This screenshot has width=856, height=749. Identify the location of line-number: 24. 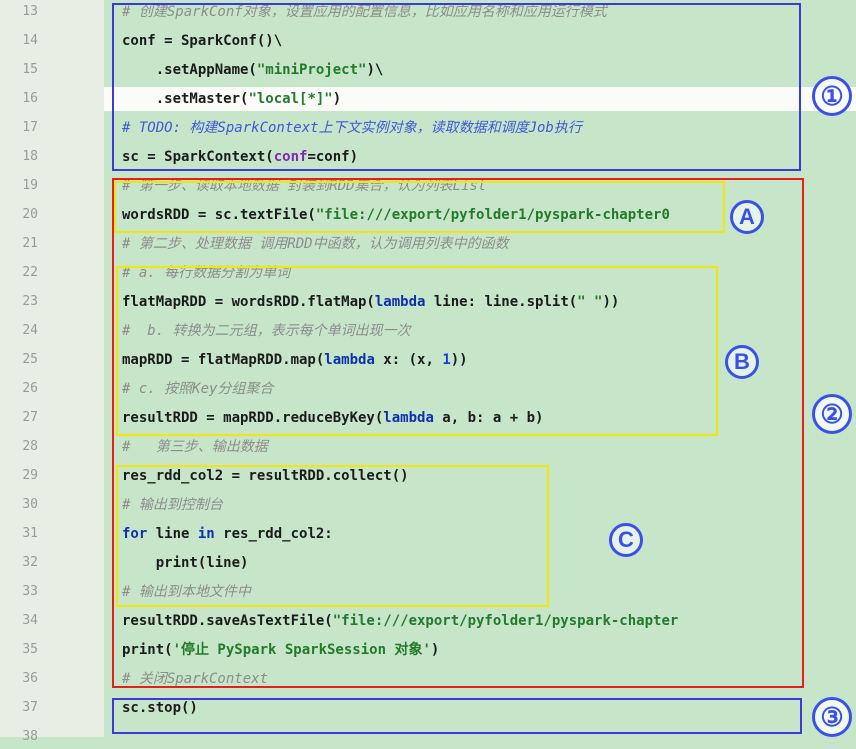
(30, 330).